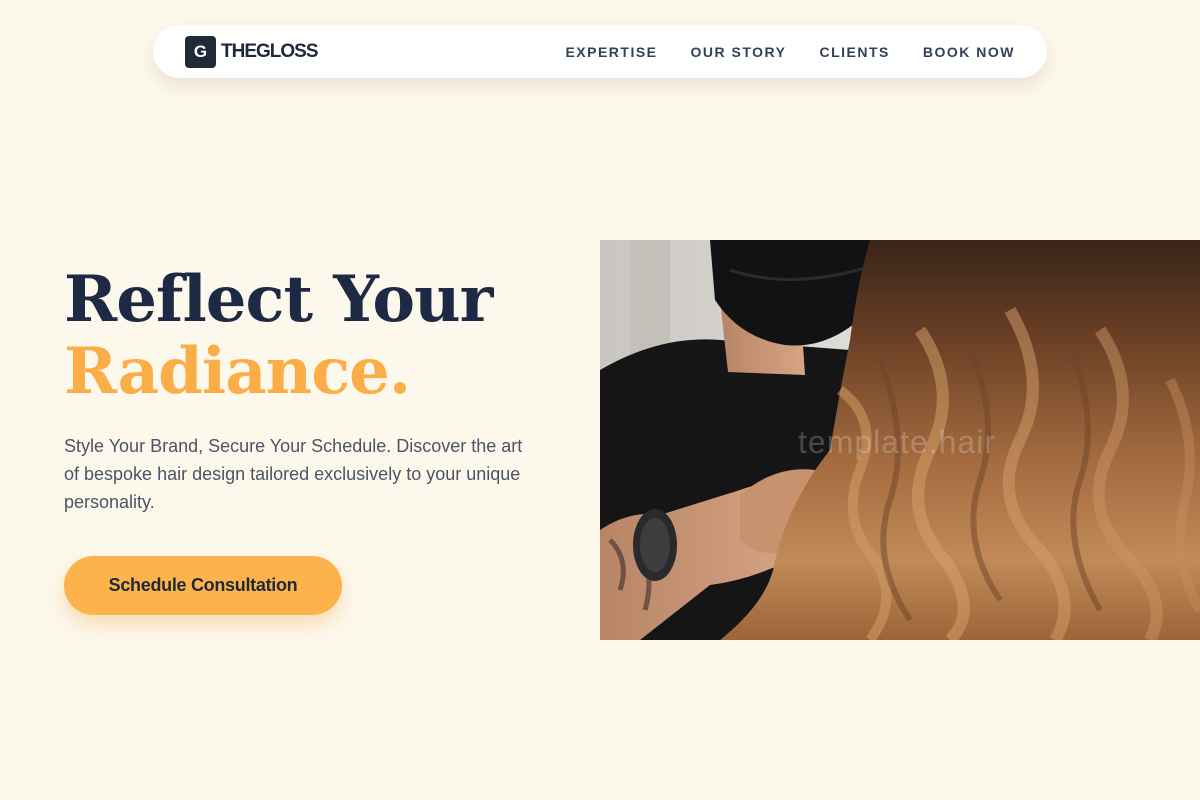  I want to click on nav-link-clients: CLIENTS, so click(855, 52).